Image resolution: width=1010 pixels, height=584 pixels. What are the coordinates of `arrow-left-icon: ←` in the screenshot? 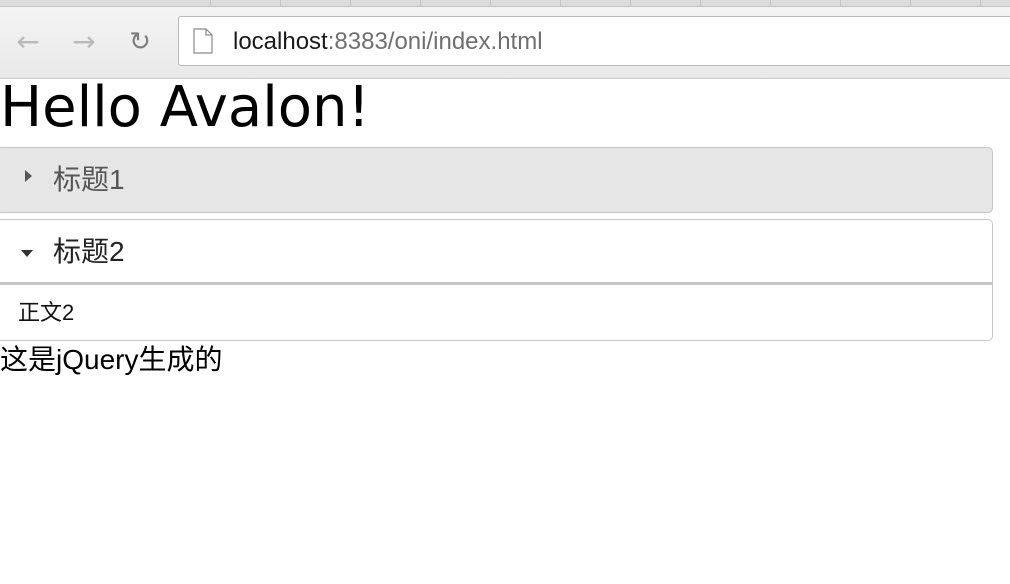 It's located at (28, 41).